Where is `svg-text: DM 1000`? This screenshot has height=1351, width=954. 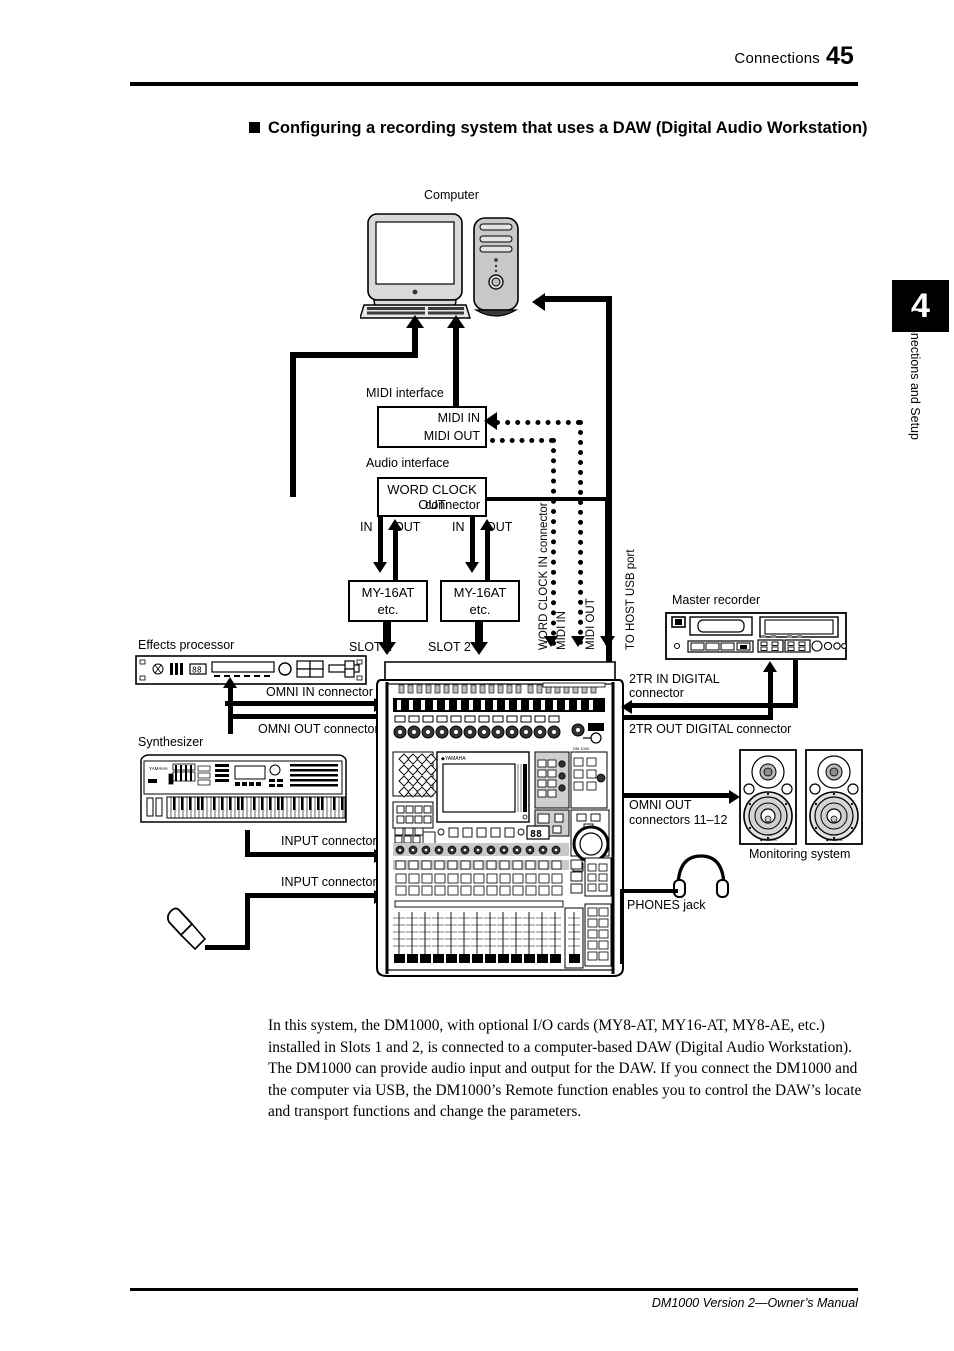 svg-text: DM 1000 is located at coordinates (581, 748).